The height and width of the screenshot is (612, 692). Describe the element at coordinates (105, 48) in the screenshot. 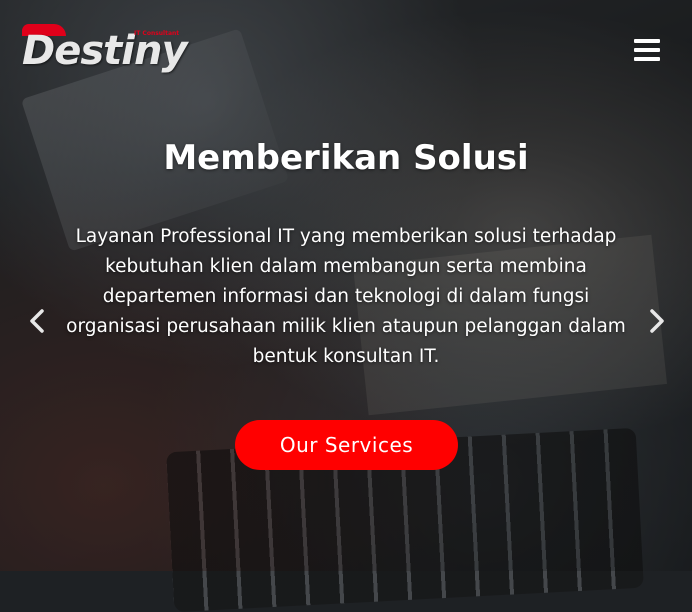

I see `brand-logo: Destiny IT Consultant` at that location.